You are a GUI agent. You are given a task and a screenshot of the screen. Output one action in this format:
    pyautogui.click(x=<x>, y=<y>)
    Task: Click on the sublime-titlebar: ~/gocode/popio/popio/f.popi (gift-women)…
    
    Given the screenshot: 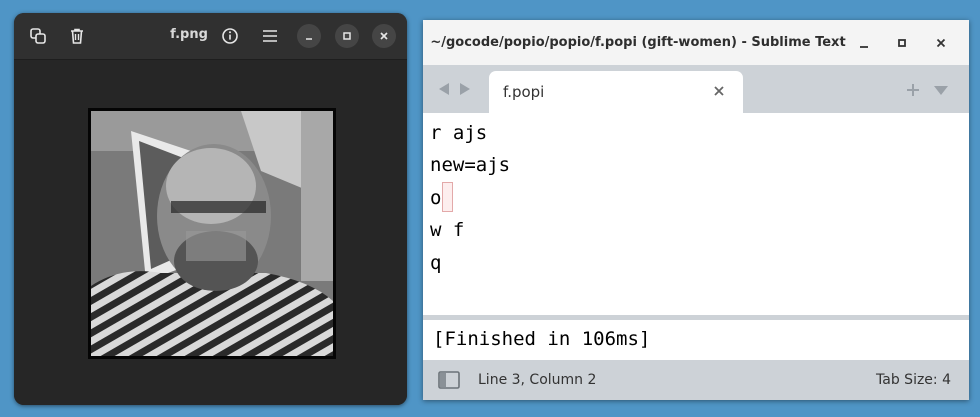 What is the action you would take?
    pyautogui.click(x=696, y=42)
    